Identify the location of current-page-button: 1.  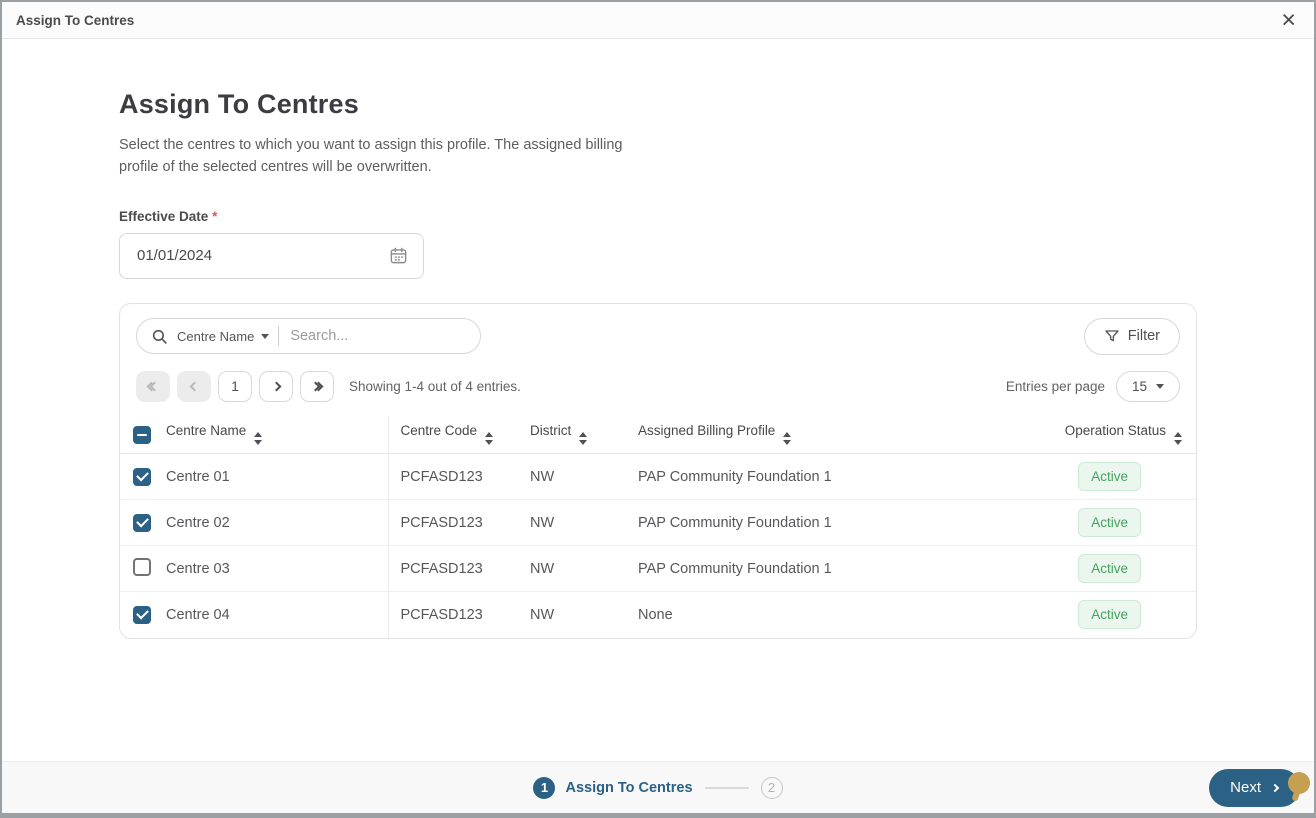
(235, 386).